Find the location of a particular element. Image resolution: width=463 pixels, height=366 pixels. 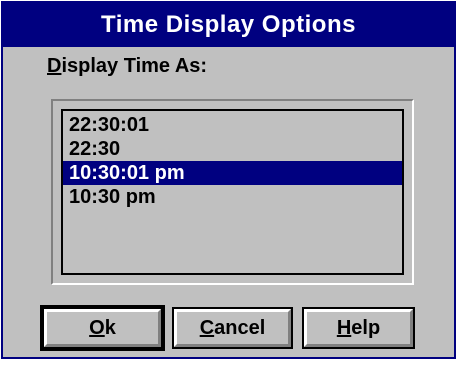

list-item-22-30: 22:30 is located at coordinates (232, 149).